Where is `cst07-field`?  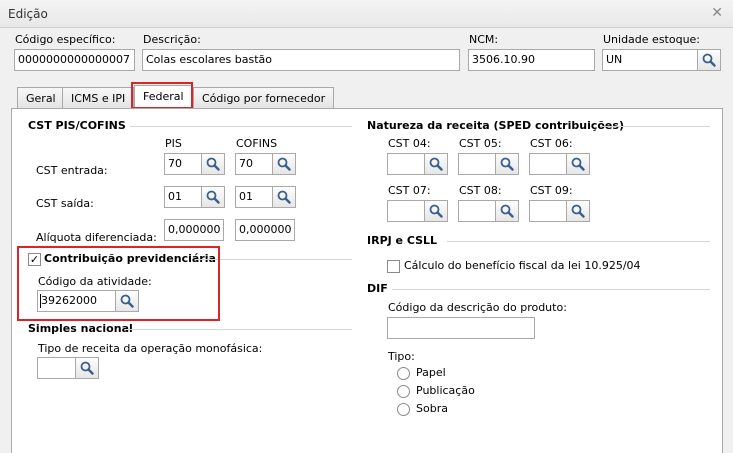 cst07-field is located at coordinates (406, 211).